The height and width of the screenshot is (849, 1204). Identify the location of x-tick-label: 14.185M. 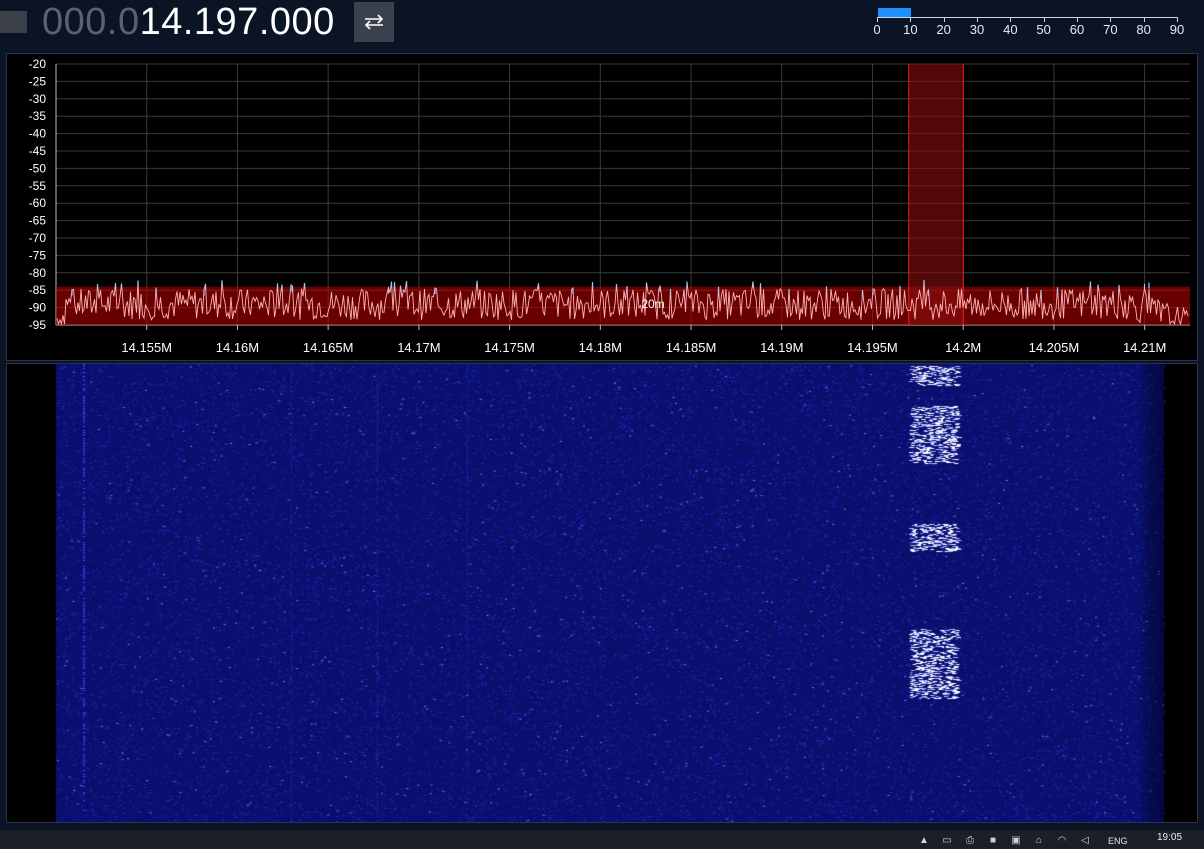
(691, 347).